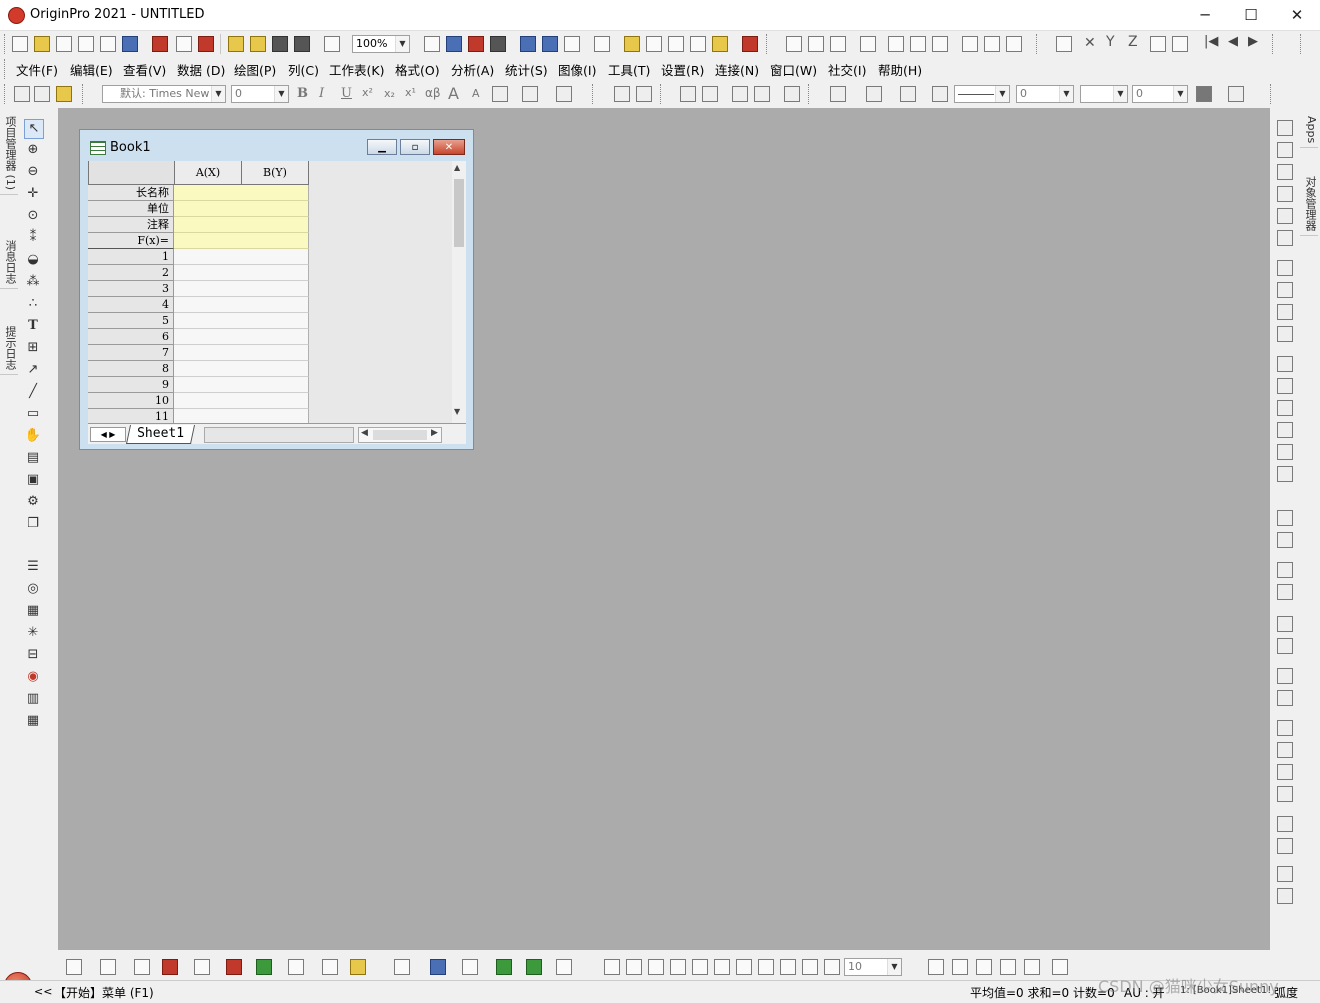 The height and width of the screenshot is (1003, 1320). What do you see at coordinates (381, 44) in the screenshot?
I see `zoom-select: 100% ▼` at bounding box center [381, 44].